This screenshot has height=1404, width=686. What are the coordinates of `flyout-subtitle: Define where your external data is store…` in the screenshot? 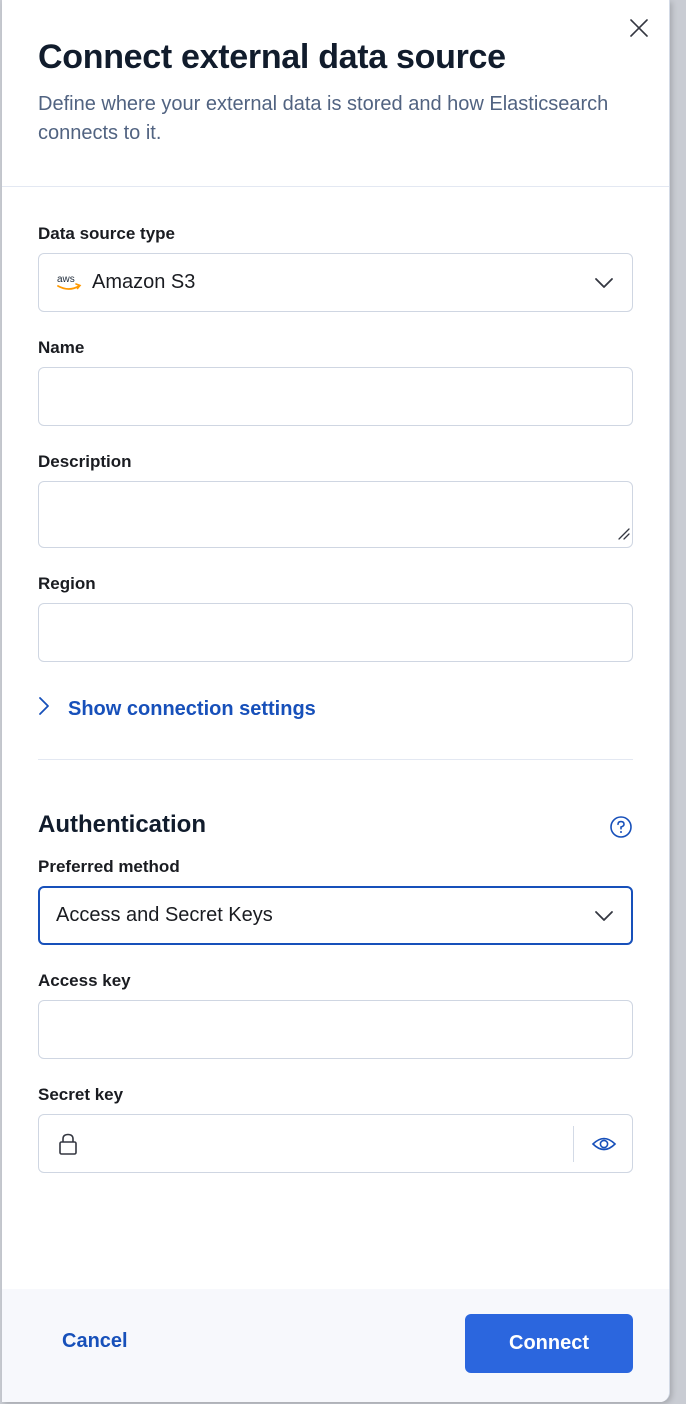 It's located at (323, 118).